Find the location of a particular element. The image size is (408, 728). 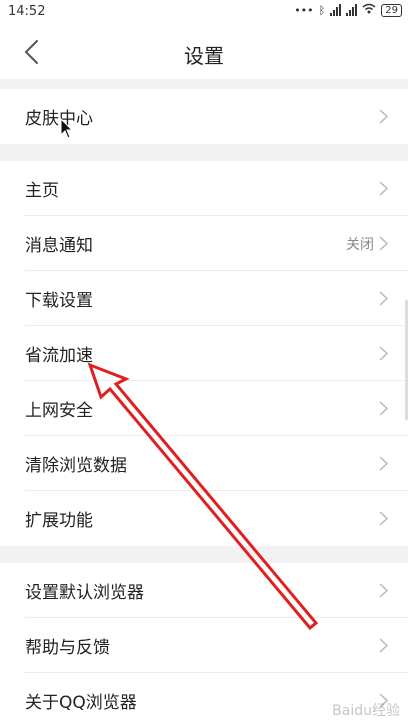

bluetooth-icon: ᛒ is located at coordinates (322, 10).